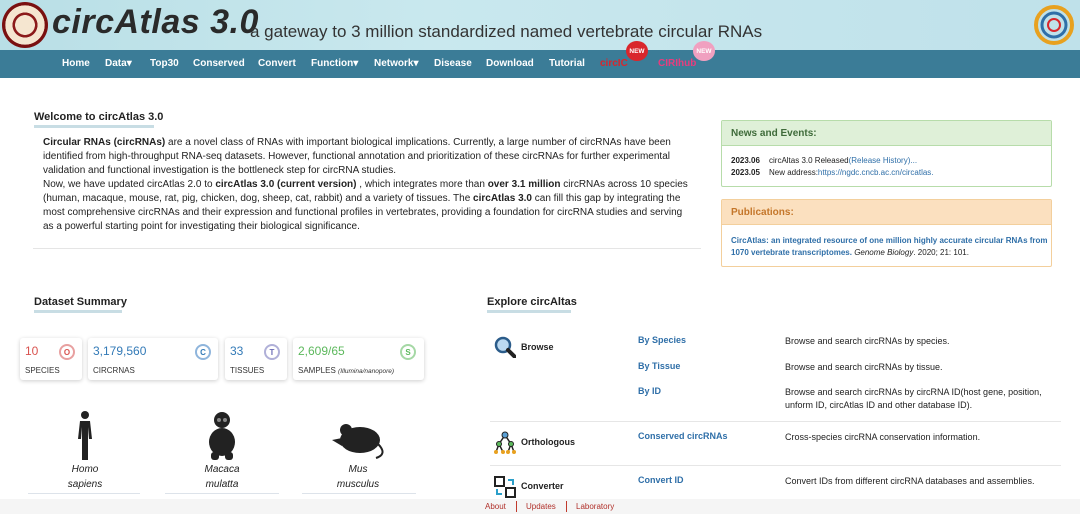  What do you see at coordinates (155, 22) in the screenshot?
I see `site-title: circAtlas 3.0` at bounding box center [155, 22].